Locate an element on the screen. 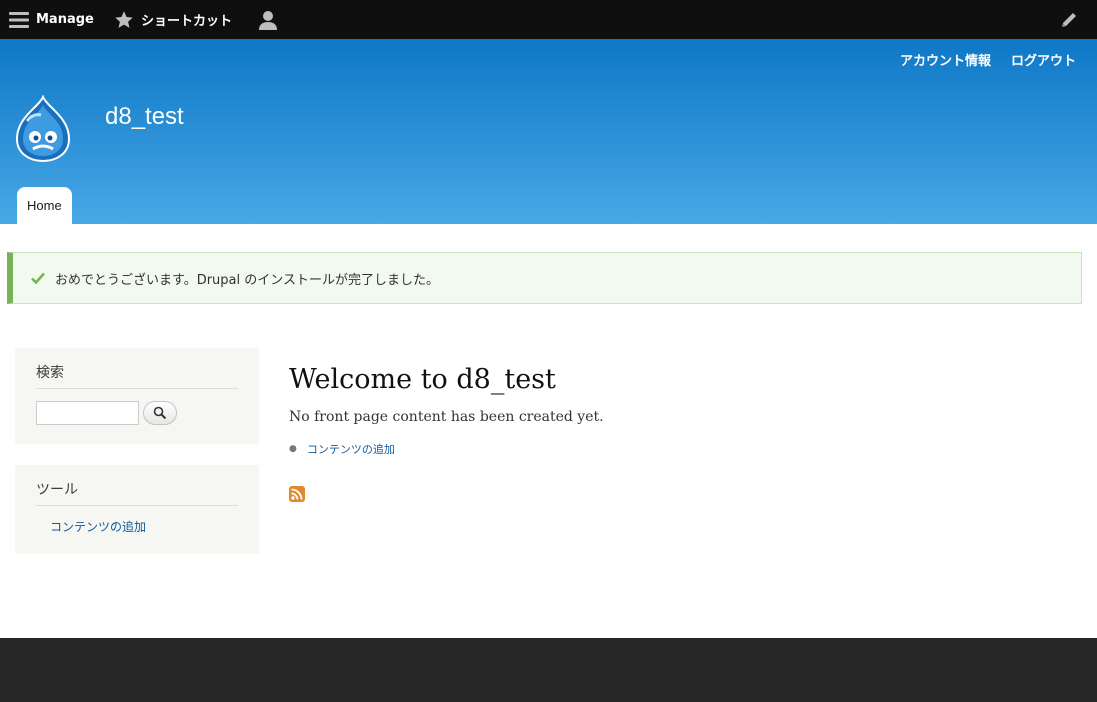  page-title: Welcome to d8_test is located at coordinates (422, 379).